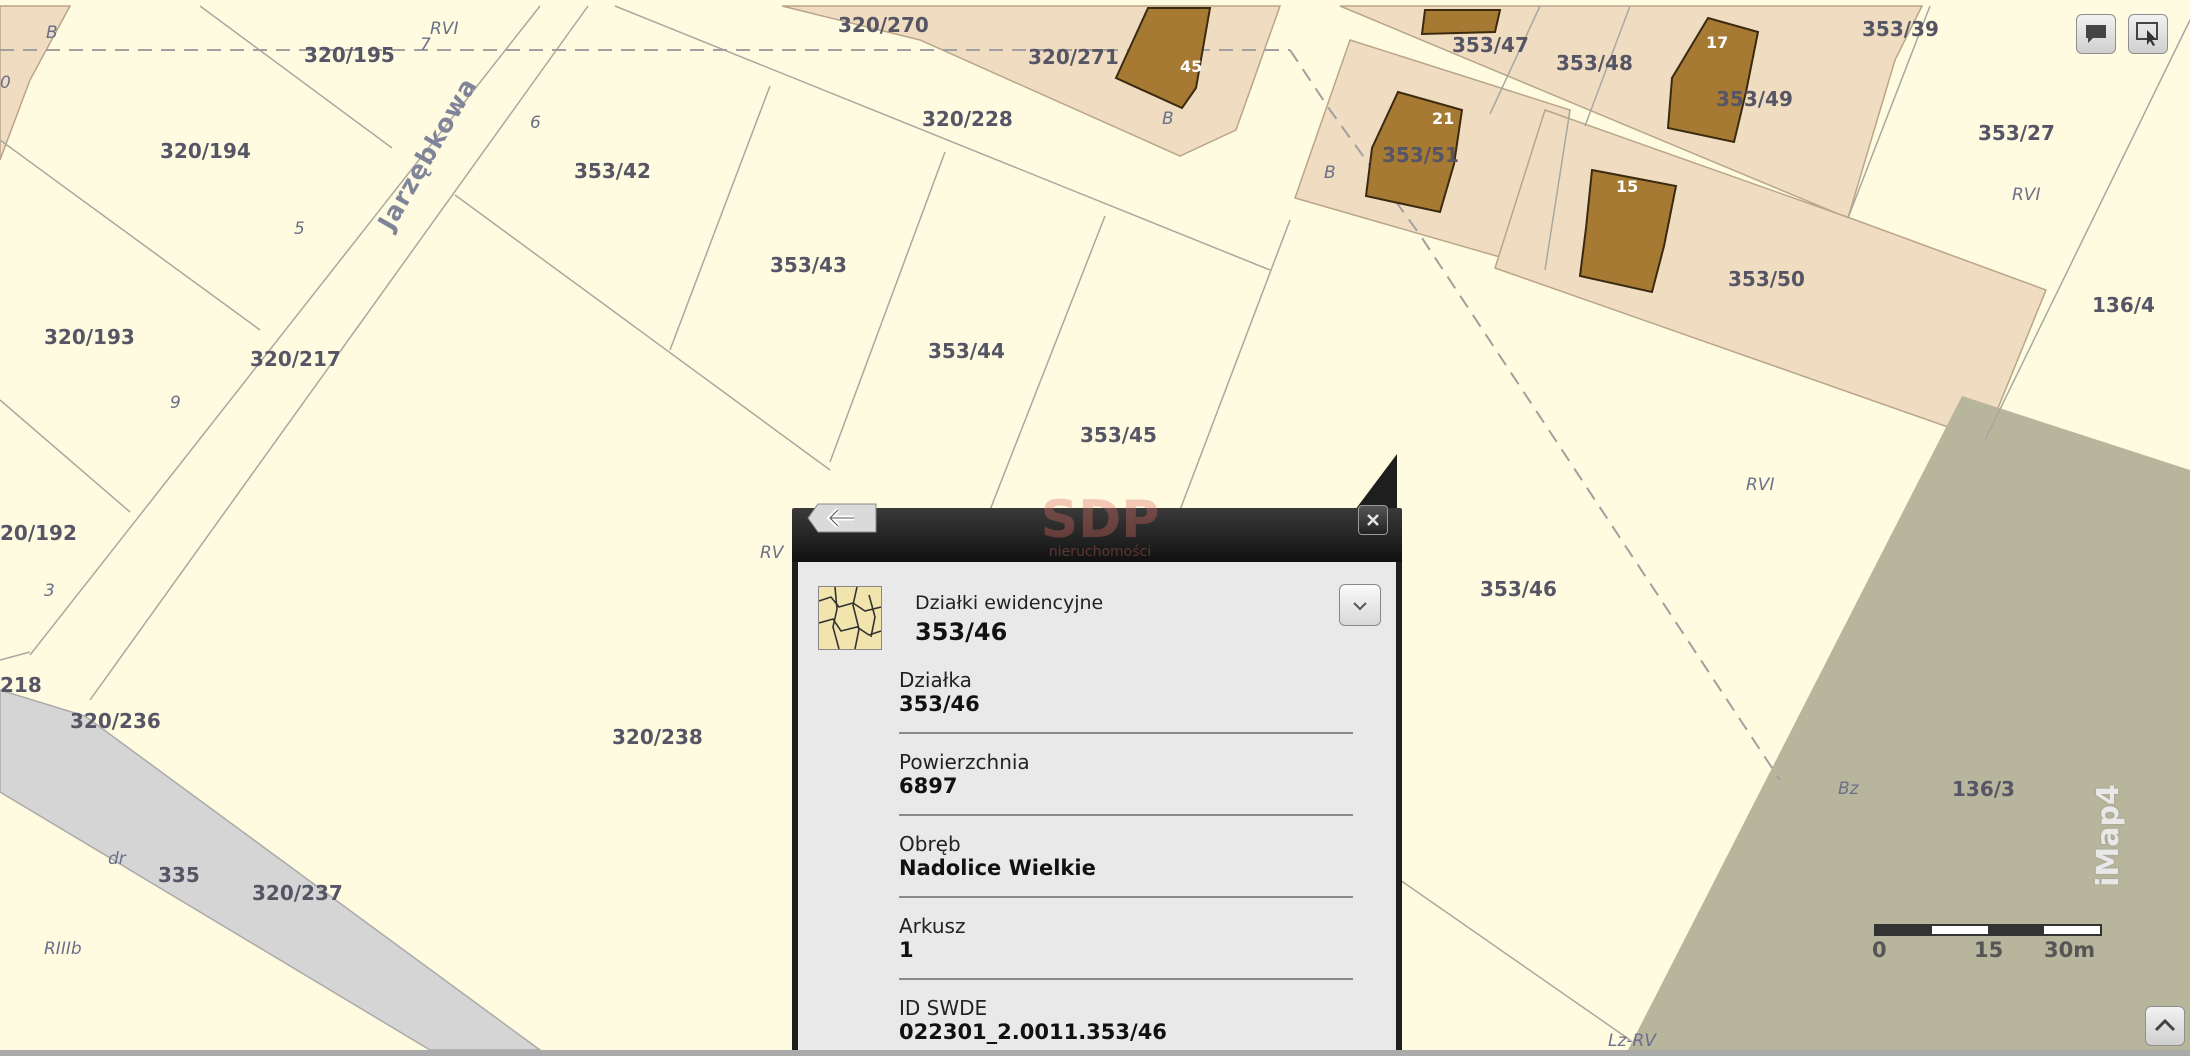 This screenshot has width=2190, height=1056. I want to click on field-label: Obręb, so click(930, 844).